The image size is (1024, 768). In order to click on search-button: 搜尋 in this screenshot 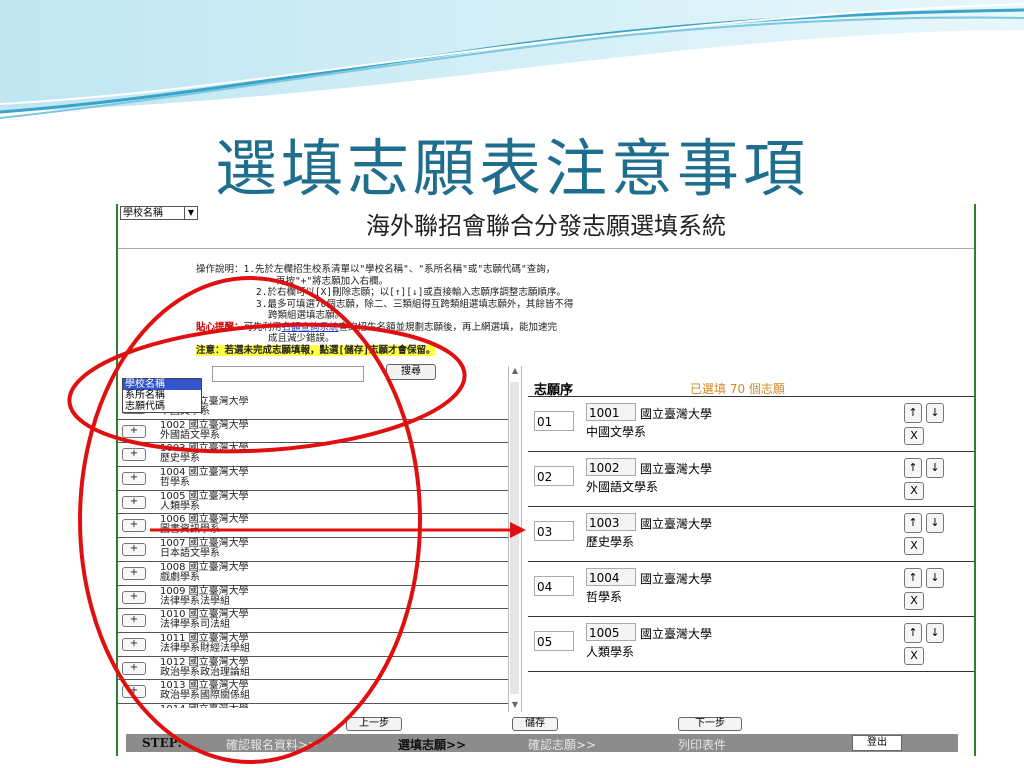, I will do `click(411, 372)`.